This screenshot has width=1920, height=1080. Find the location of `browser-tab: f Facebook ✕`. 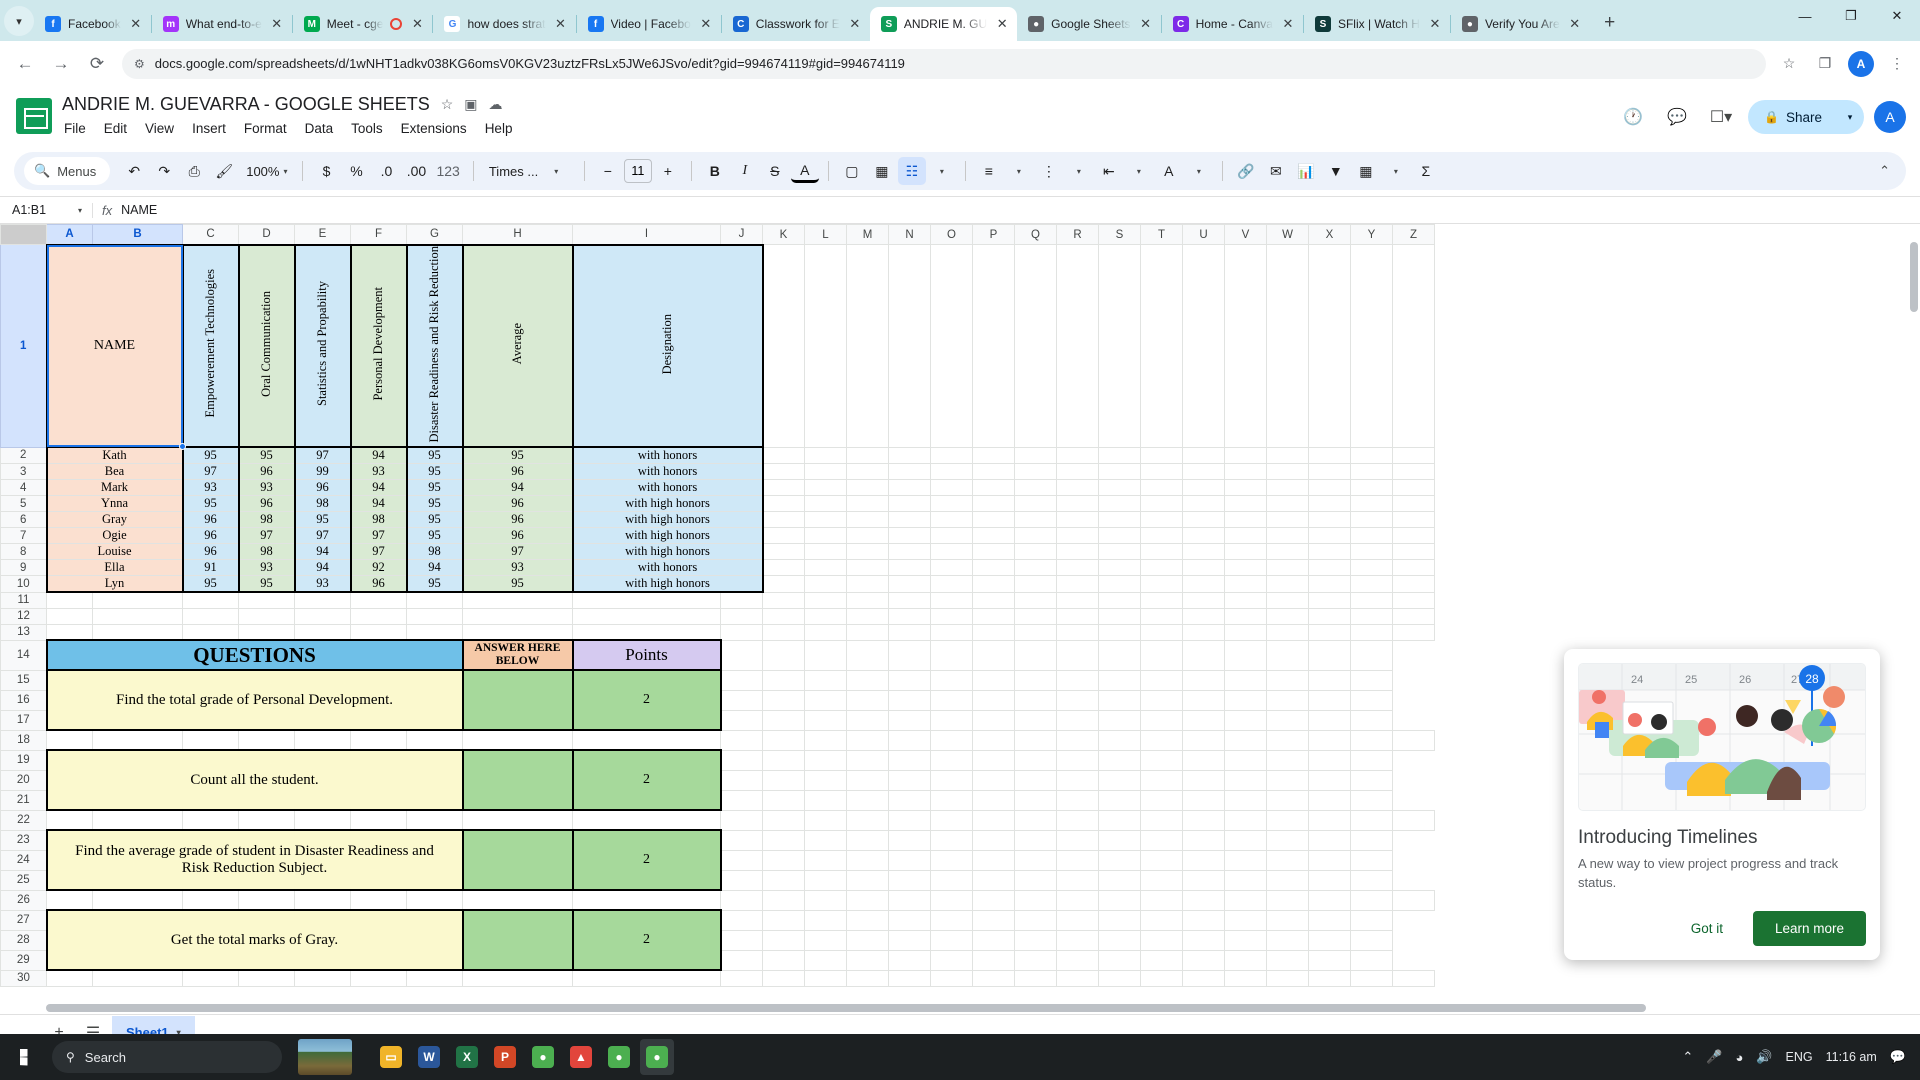

browser-tab: f Facebook ✕ is located at coordinates (92, 24).